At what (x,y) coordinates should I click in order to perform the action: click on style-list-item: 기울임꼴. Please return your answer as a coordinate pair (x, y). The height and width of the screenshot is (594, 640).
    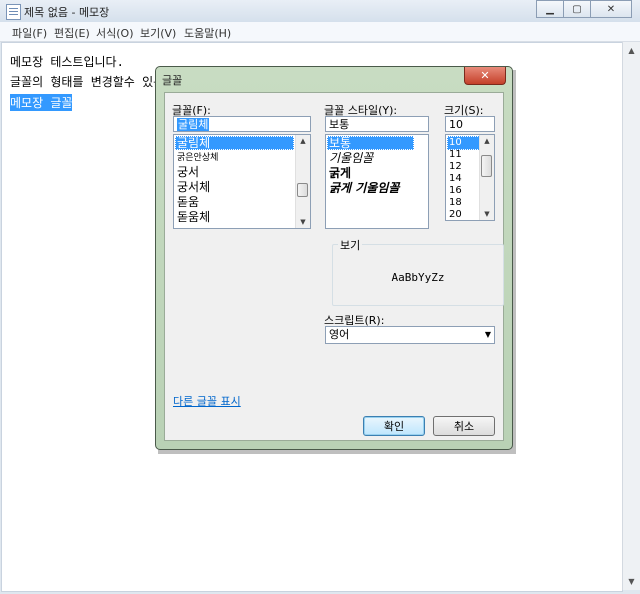
    Looking at the image, I should click on (370, 158).